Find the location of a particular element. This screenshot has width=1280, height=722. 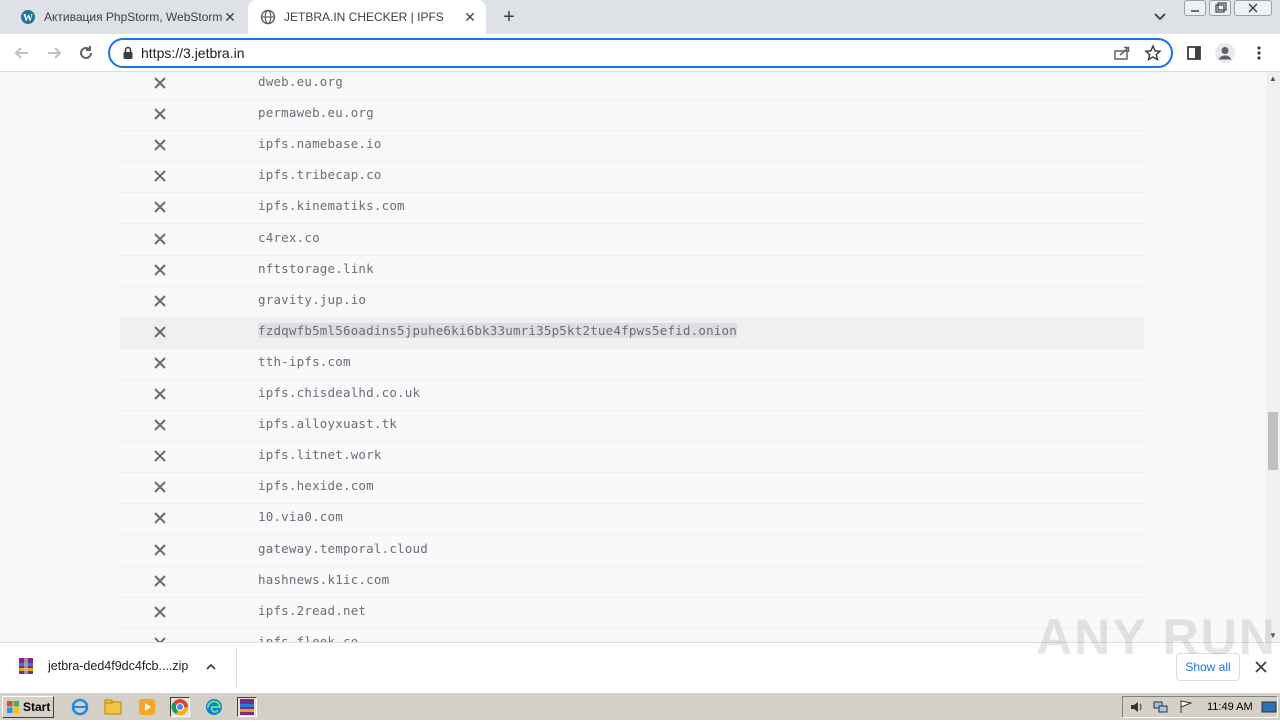

list-item: nftstorage.link is located at coordinates (632, 271).